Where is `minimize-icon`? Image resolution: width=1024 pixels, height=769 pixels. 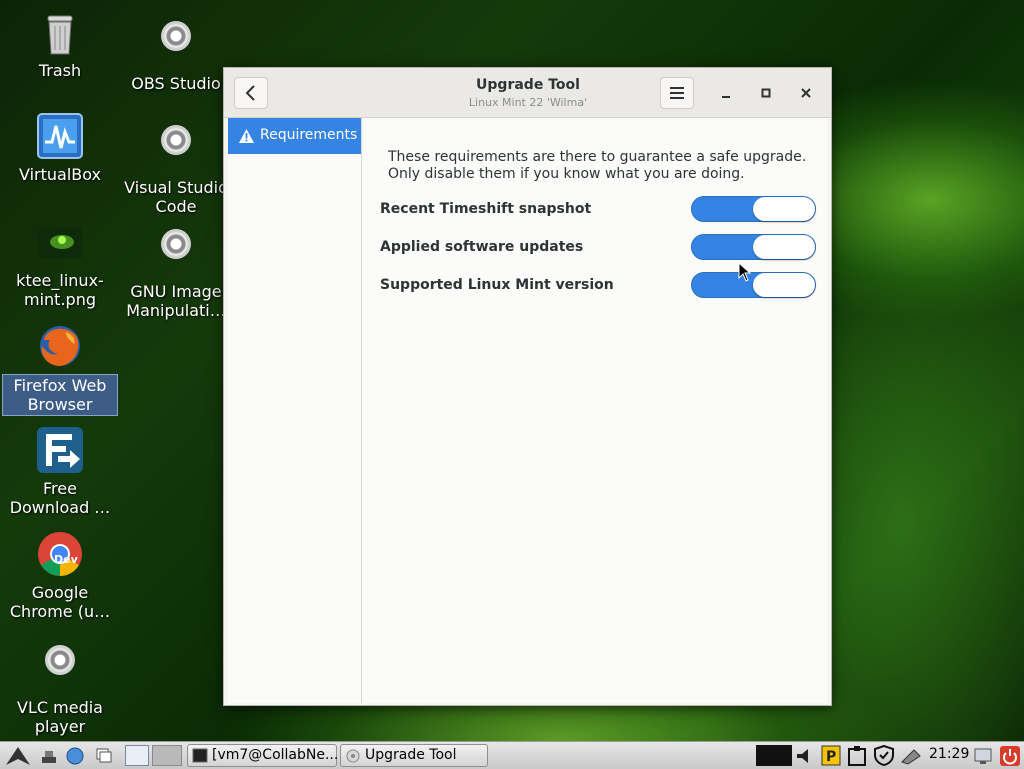 minimize-icon is located at coordinates (726, 97).